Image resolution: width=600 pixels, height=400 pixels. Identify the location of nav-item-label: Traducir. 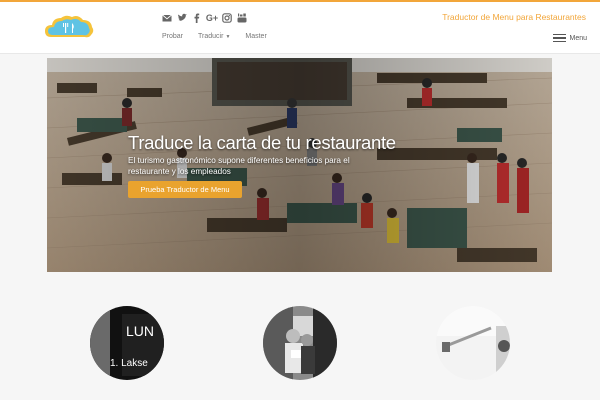
(211, 36).